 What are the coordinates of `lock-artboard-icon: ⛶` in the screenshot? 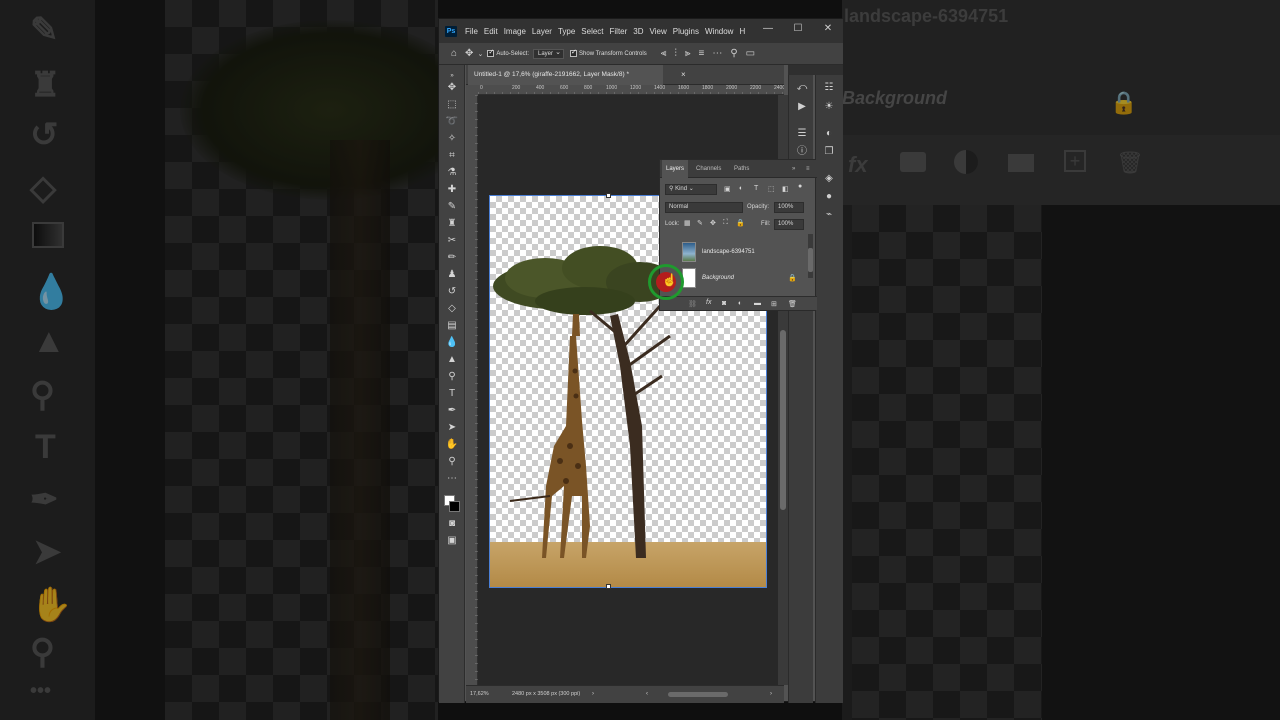 It's located at (725, 223).